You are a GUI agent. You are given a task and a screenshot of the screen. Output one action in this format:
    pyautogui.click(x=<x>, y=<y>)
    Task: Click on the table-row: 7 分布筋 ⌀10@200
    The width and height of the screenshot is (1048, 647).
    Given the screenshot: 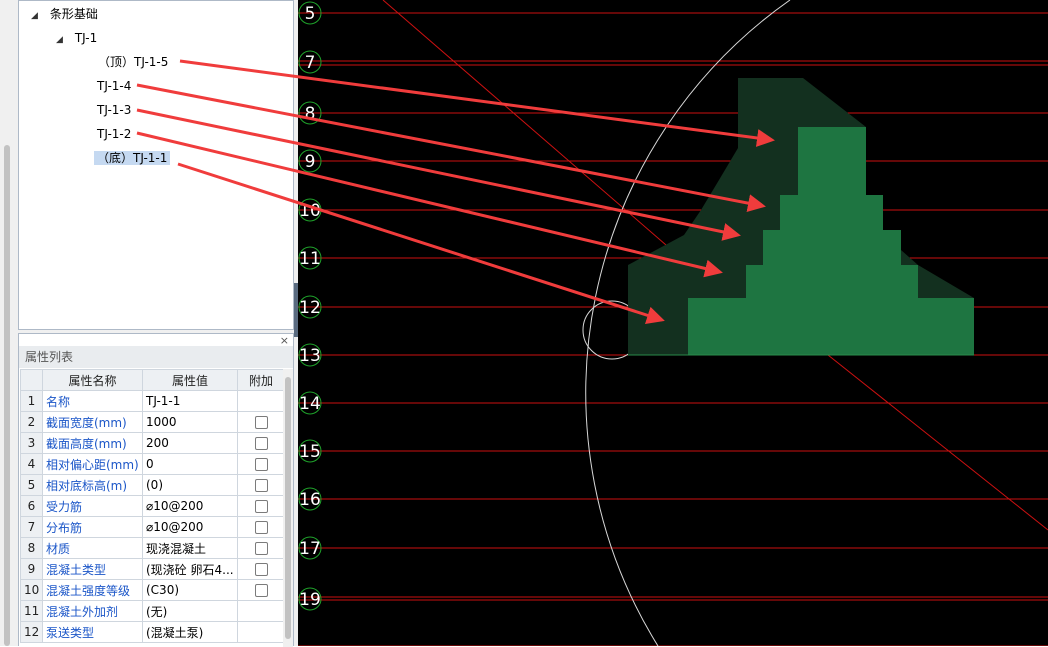 What is the action you would take?
    pyautogui.click(x=152, y=527)
    